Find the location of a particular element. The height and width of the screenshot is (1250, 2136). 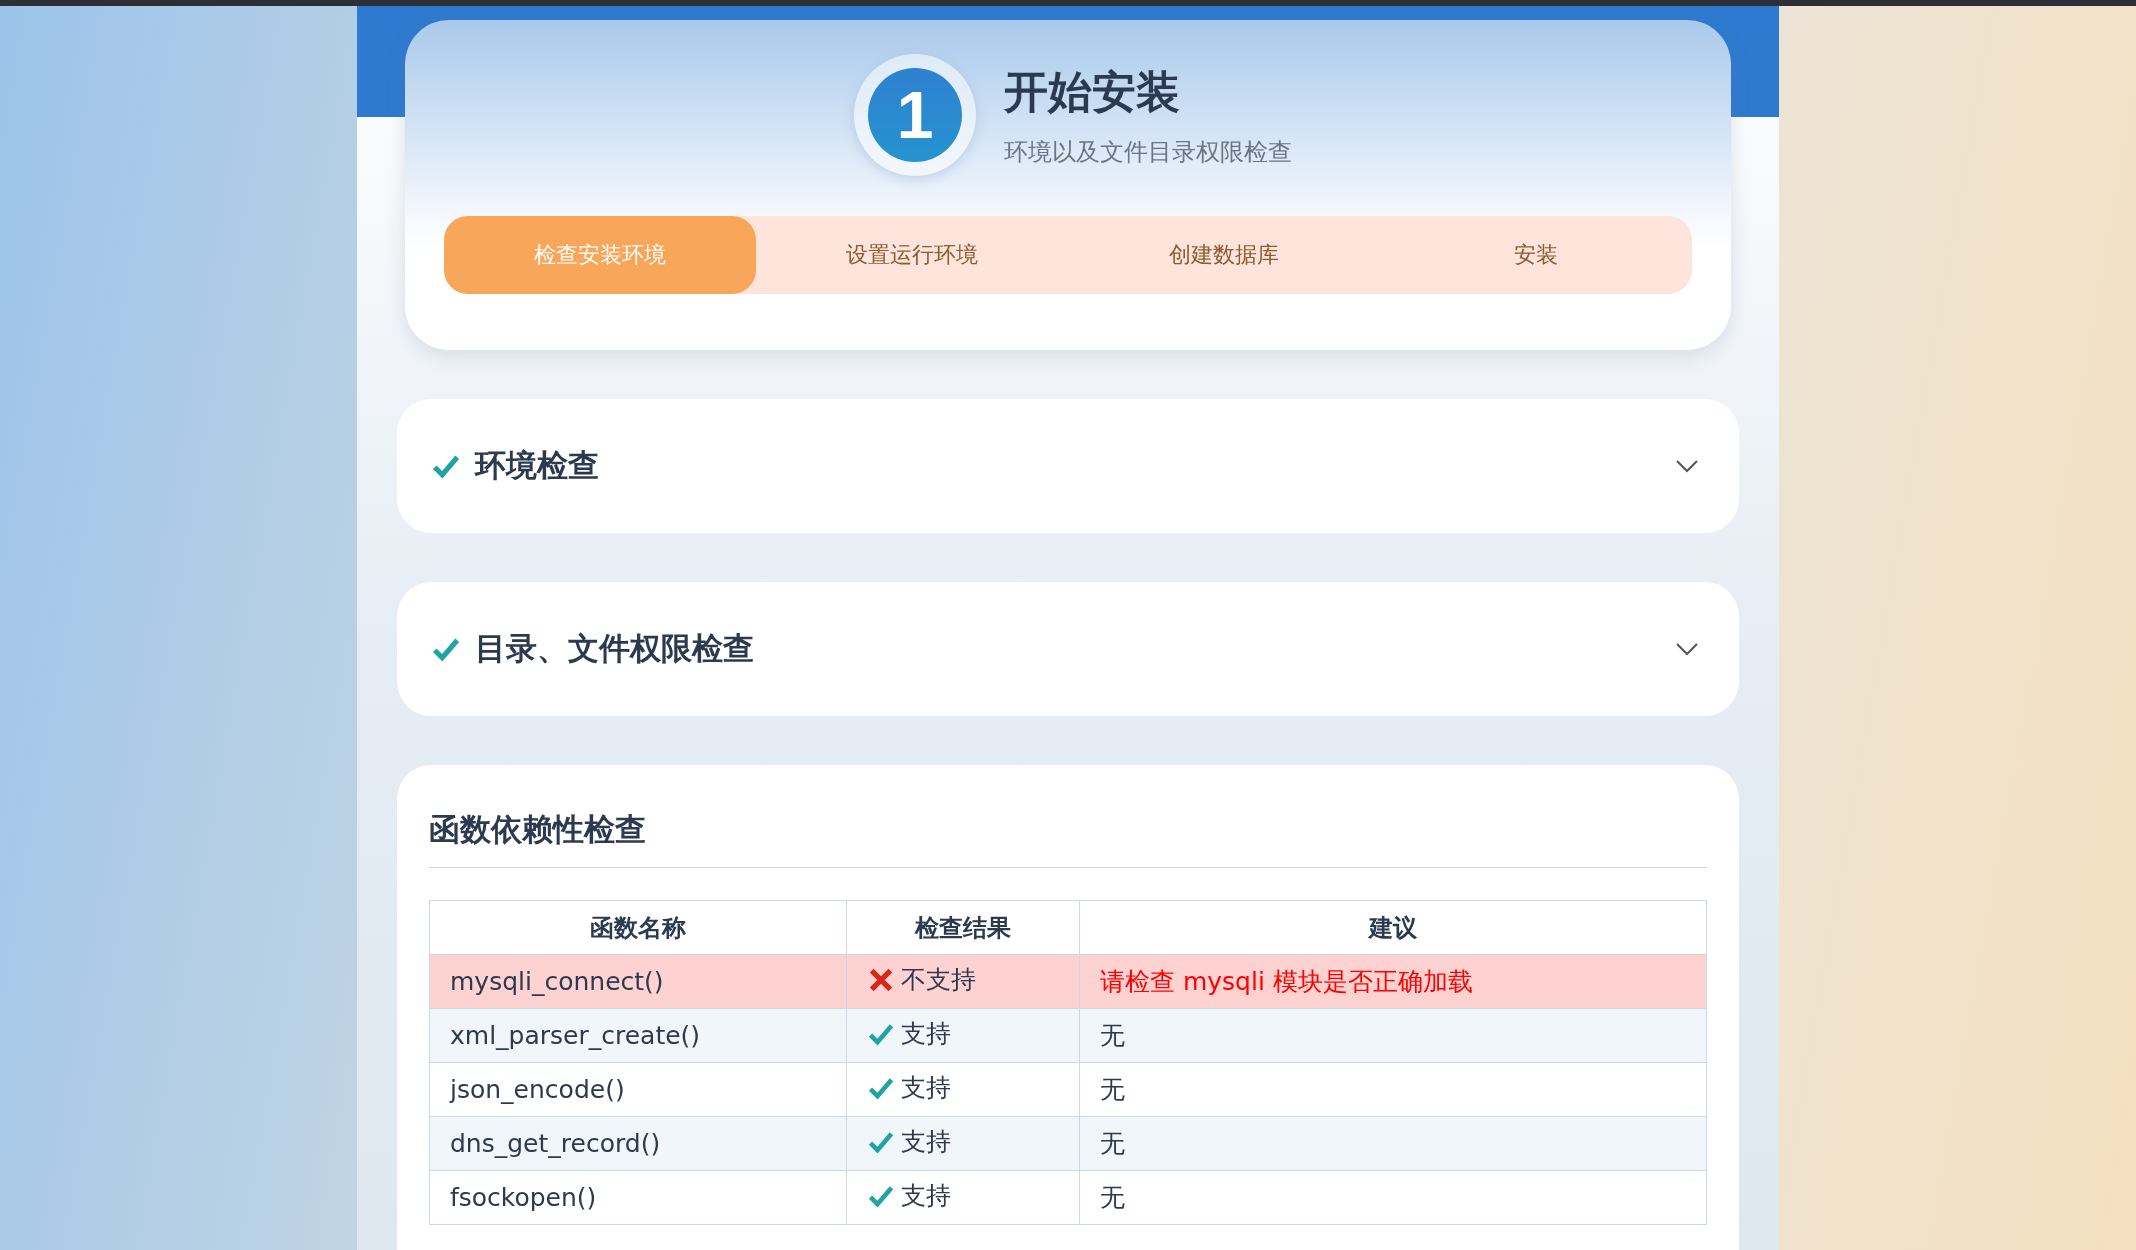

section-header: 环境检查 is located at coordinates (1068, 466).